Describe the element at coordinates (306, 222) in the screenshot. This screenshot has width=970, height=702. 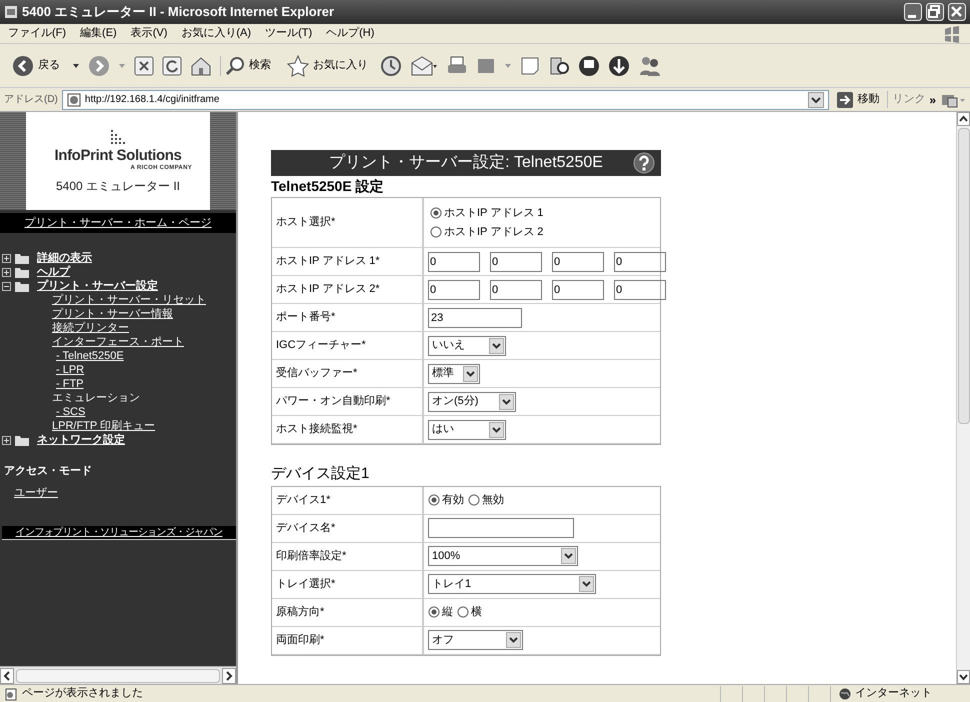
I see `field-label: ホスト選択*` at that location.